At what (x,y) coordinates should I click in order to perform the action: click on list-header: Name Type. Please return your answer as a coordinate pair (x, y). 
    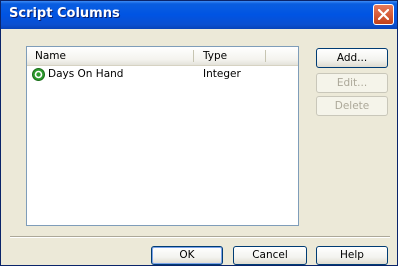
    Looking at the image, I should click on (162, 56).